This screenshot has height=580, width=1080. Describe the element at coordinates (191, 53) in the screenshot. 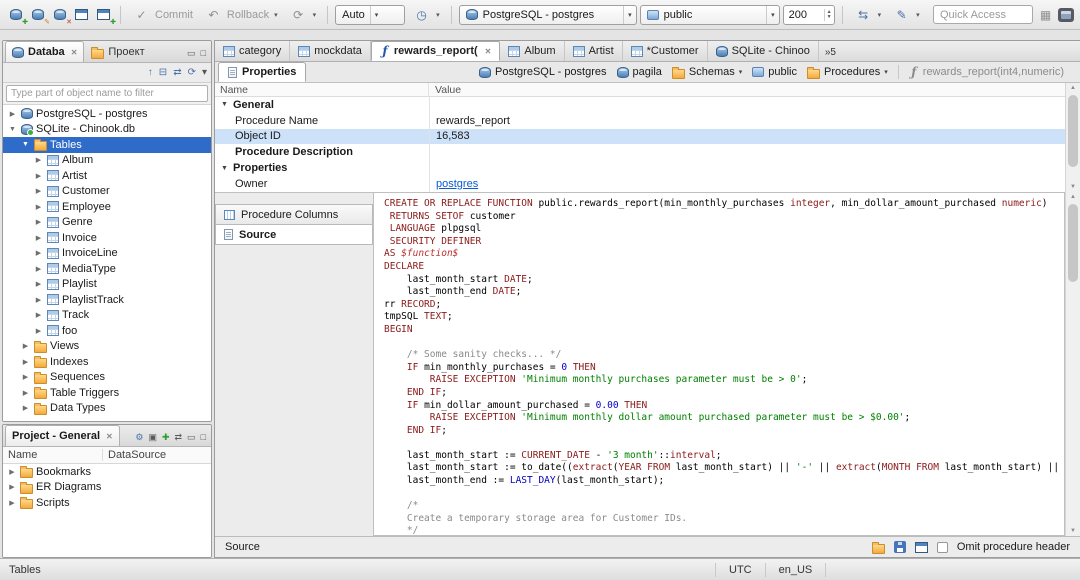

I see `minimize-icon: ▭` at that location.